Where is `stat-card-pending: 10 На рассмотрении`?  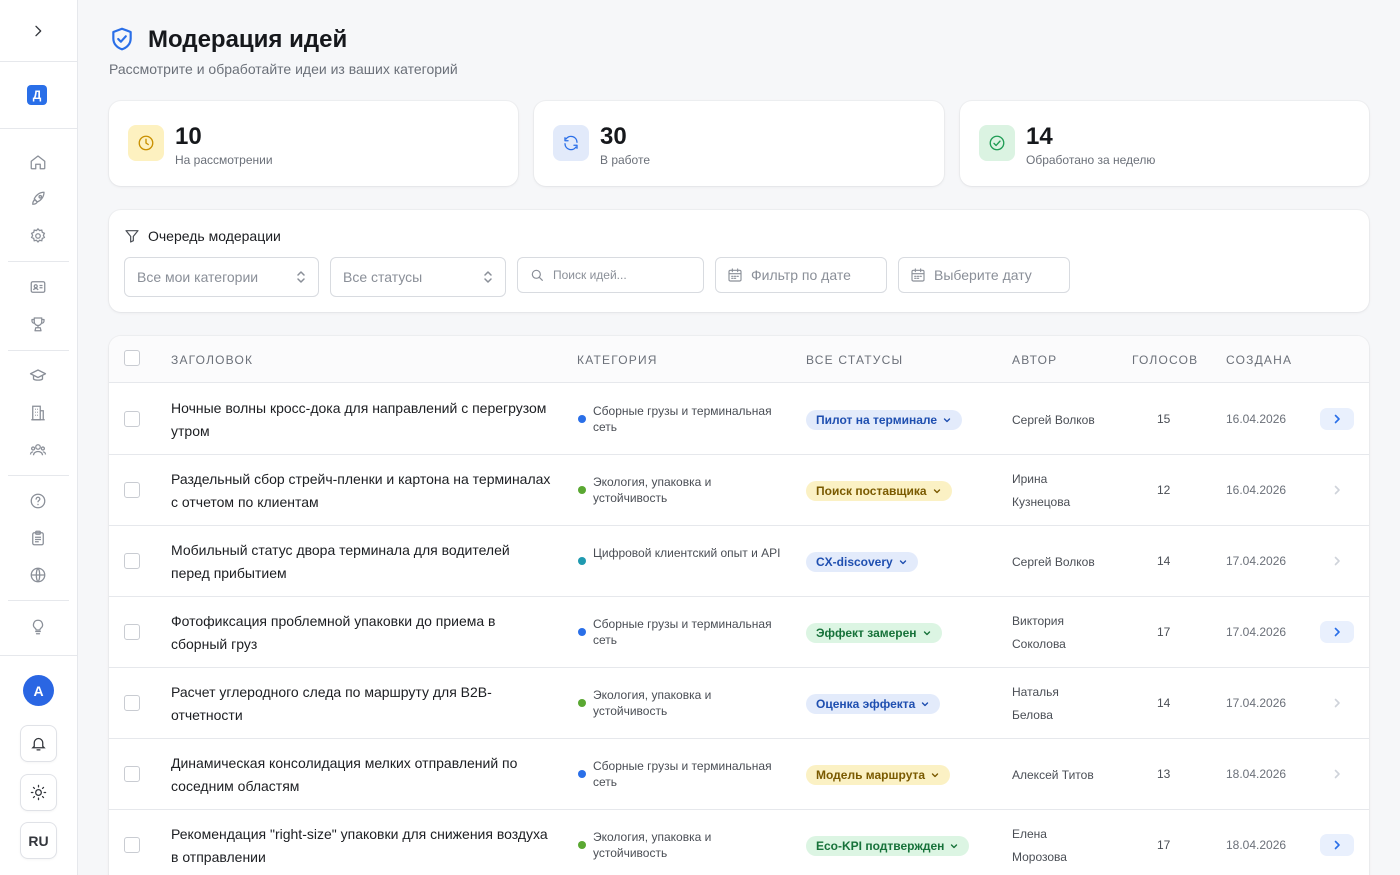 stat-card-pending: 10 На рассмотрении is located at coordinates (313, 143).